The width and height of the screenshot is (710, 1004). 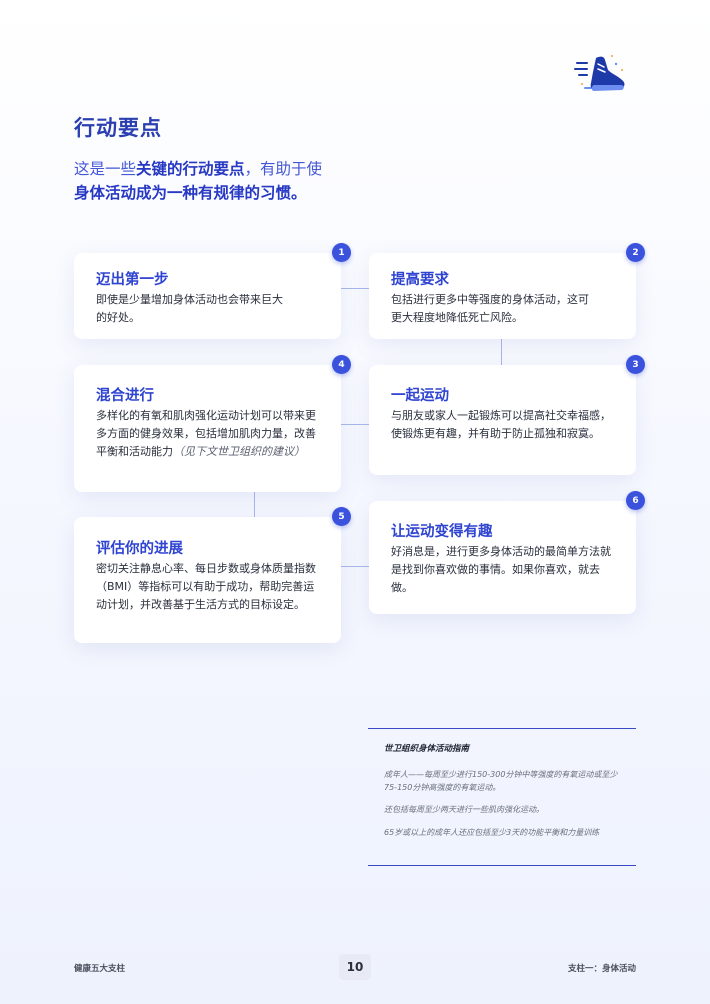 I want to click on card-note: （见下文世卫组织的建议）, so click(x=239, y=451).